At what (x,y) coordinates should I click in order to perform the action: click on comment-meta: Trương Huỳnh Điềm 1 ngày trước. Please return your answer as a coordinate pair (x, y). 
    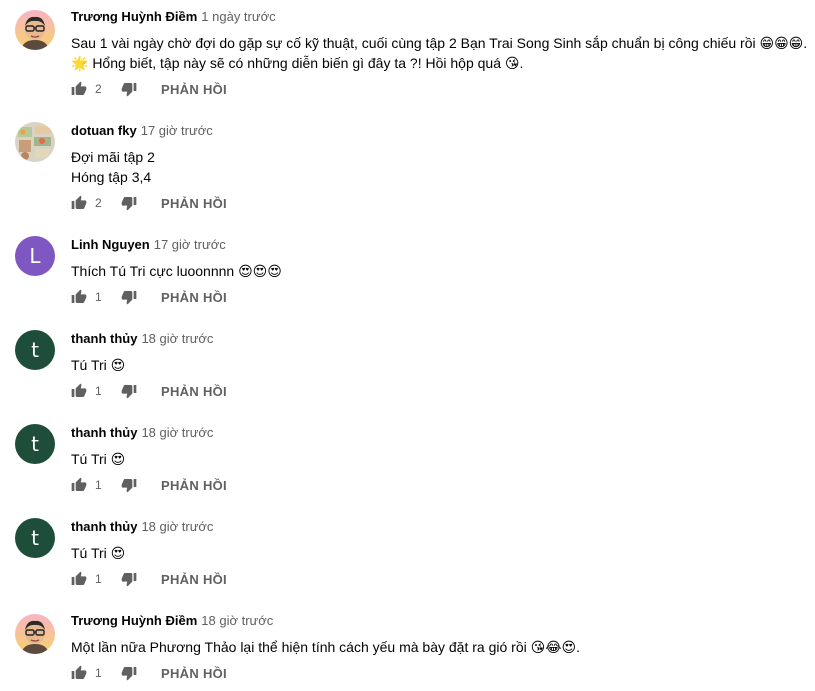
    Looking at the image, I should click on (439, 17).